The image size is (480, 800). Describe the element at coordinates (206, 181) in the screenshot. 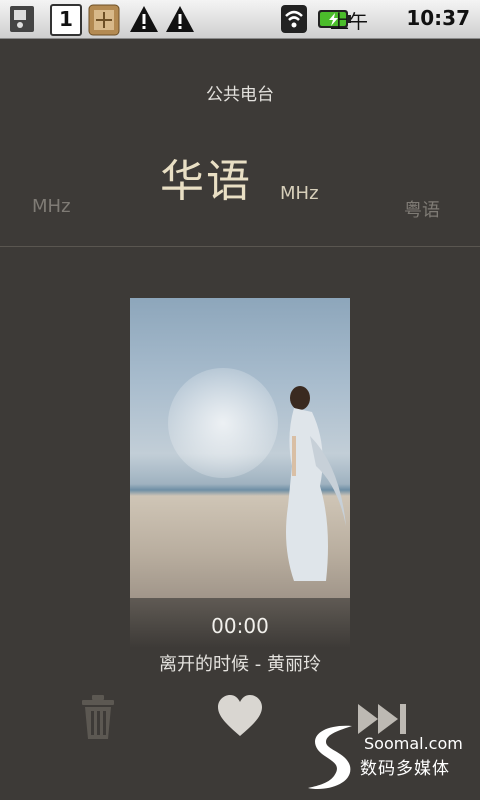

I see `station-current-name: 华语` at that location.